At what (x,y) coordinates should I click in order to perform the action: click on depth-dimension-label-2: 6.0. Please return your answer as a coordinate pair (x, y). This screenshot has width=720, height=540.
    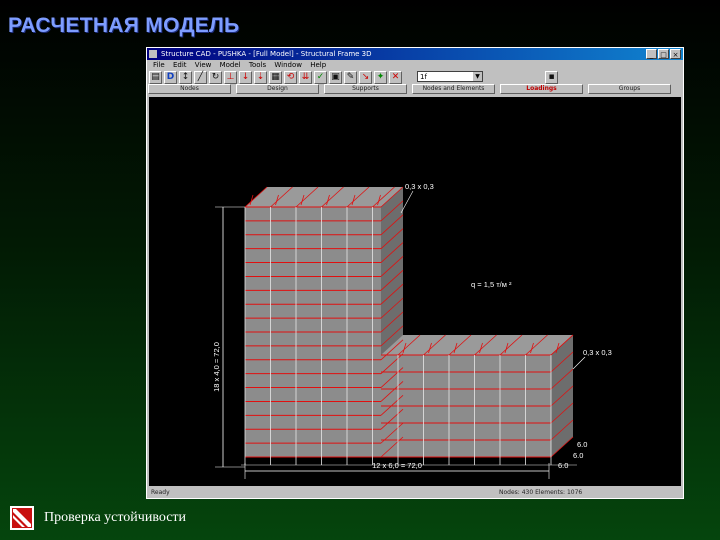
    Looking at the image, I should click on (578, 455).